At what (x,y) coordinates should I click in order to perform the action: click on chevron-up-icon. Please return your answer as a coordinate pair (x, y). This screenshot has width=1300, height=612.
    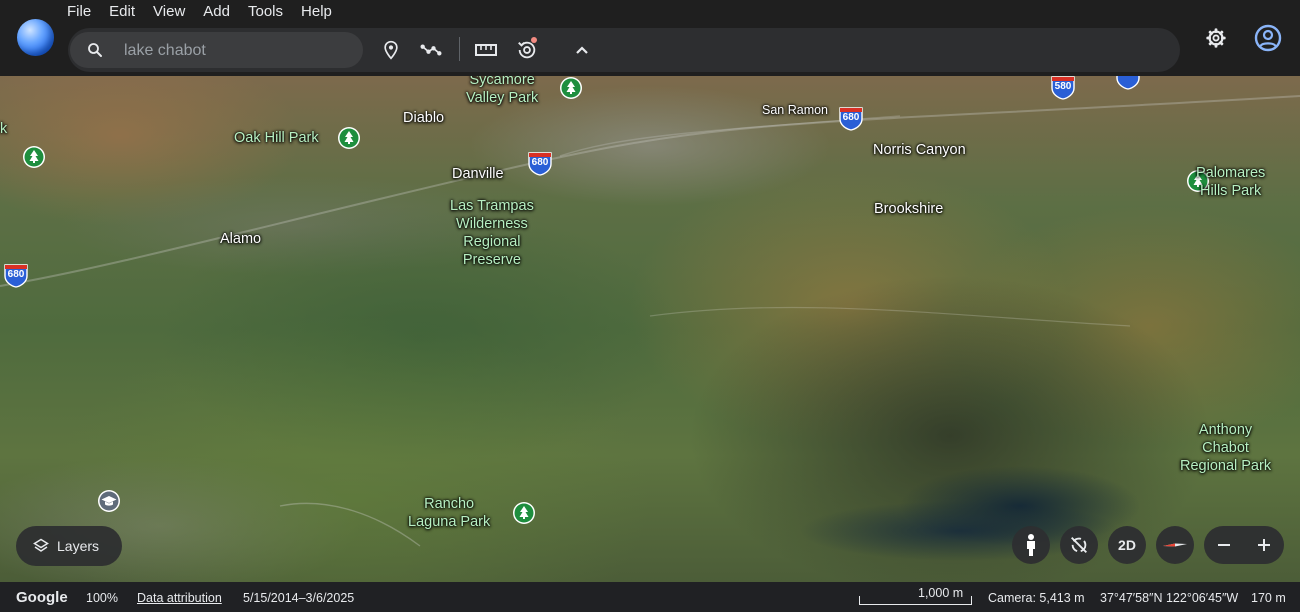
    Looking at the image, I should click on (582, 50).